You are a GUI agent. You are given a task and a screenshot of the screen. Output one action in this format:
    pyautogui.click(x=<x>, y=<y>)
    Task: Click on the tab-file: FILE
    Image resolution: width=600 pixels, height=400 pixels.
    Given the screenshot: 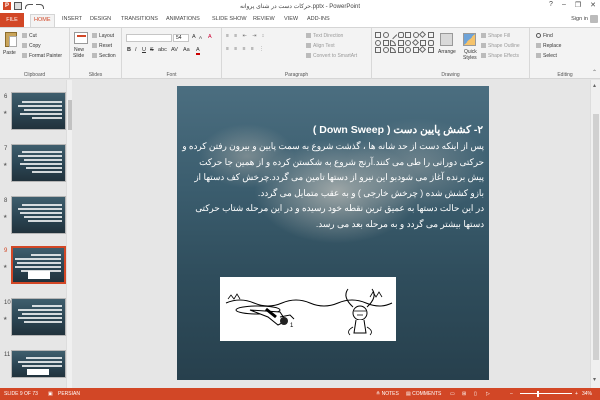 What is the action you would take?
    pyautogui.click(x=12, y=20)
    